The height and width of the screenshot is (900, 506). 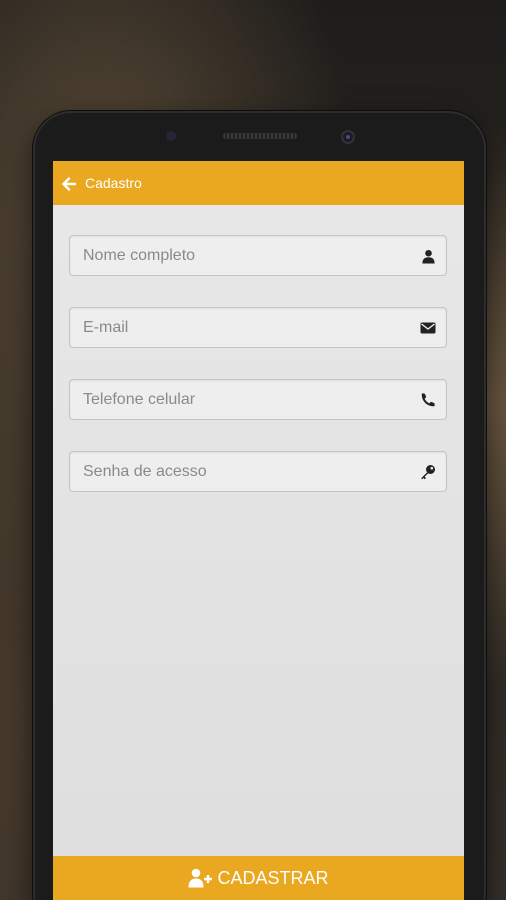 I want to click on email-input, so click(x=258, y=327).